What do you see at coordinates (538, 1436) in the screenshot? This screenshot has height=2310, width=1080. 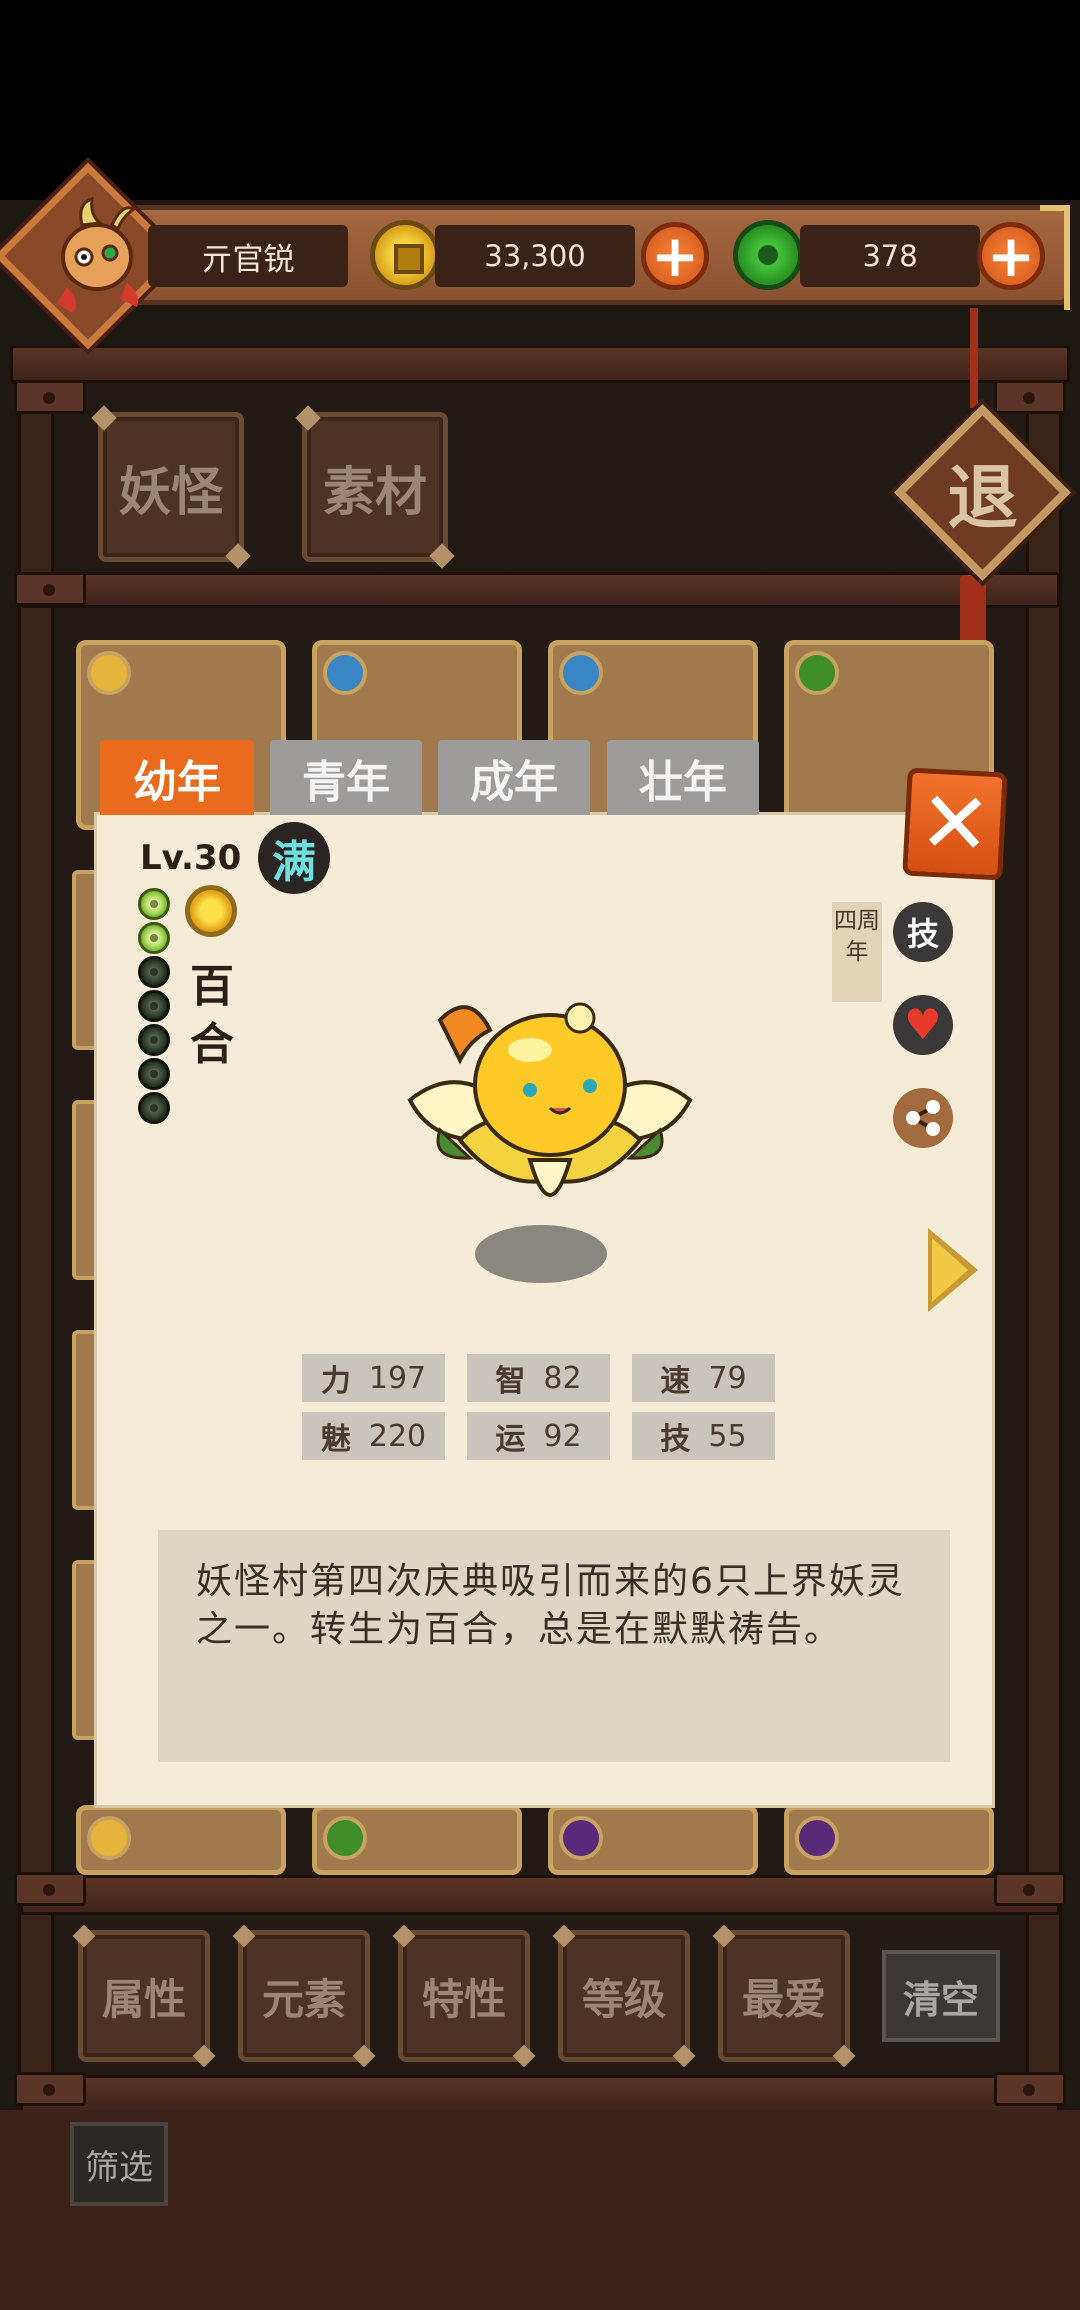 I see `stat-luck: 运 92` at bounding box center [538, 1436].